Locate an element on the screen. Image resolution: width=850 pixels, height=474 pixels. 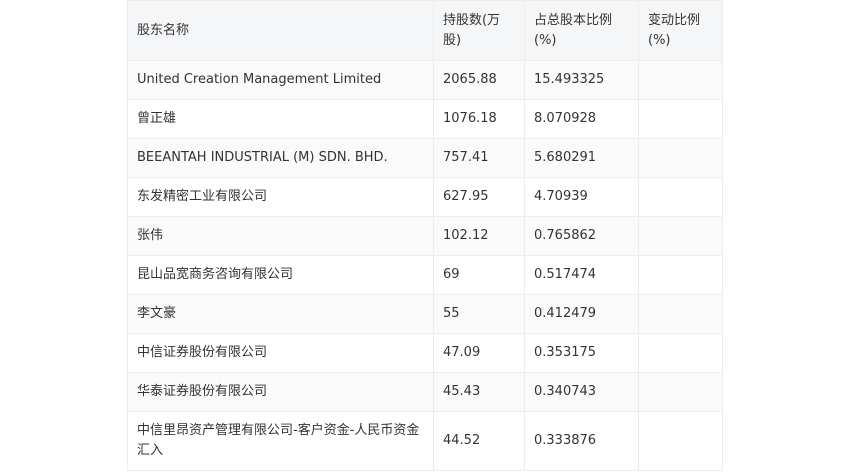
cell-ratio: 0.333876 is located at coordinates (581, 441).